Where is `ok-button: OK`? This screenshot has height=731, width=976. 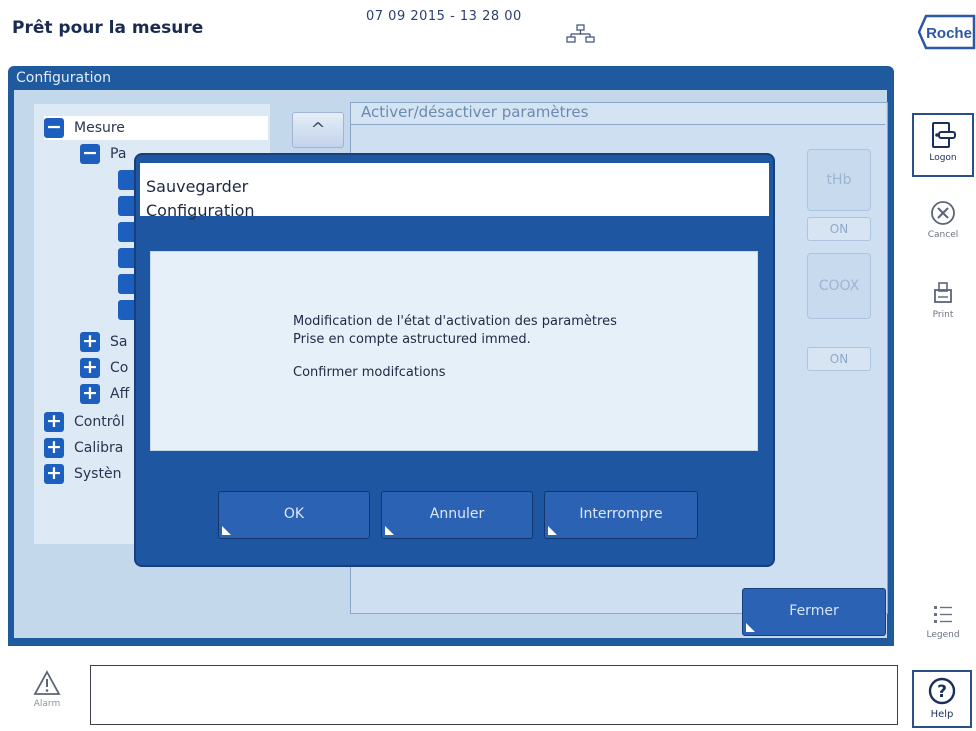 ok-button: OK is located at coordinates (294, 515).